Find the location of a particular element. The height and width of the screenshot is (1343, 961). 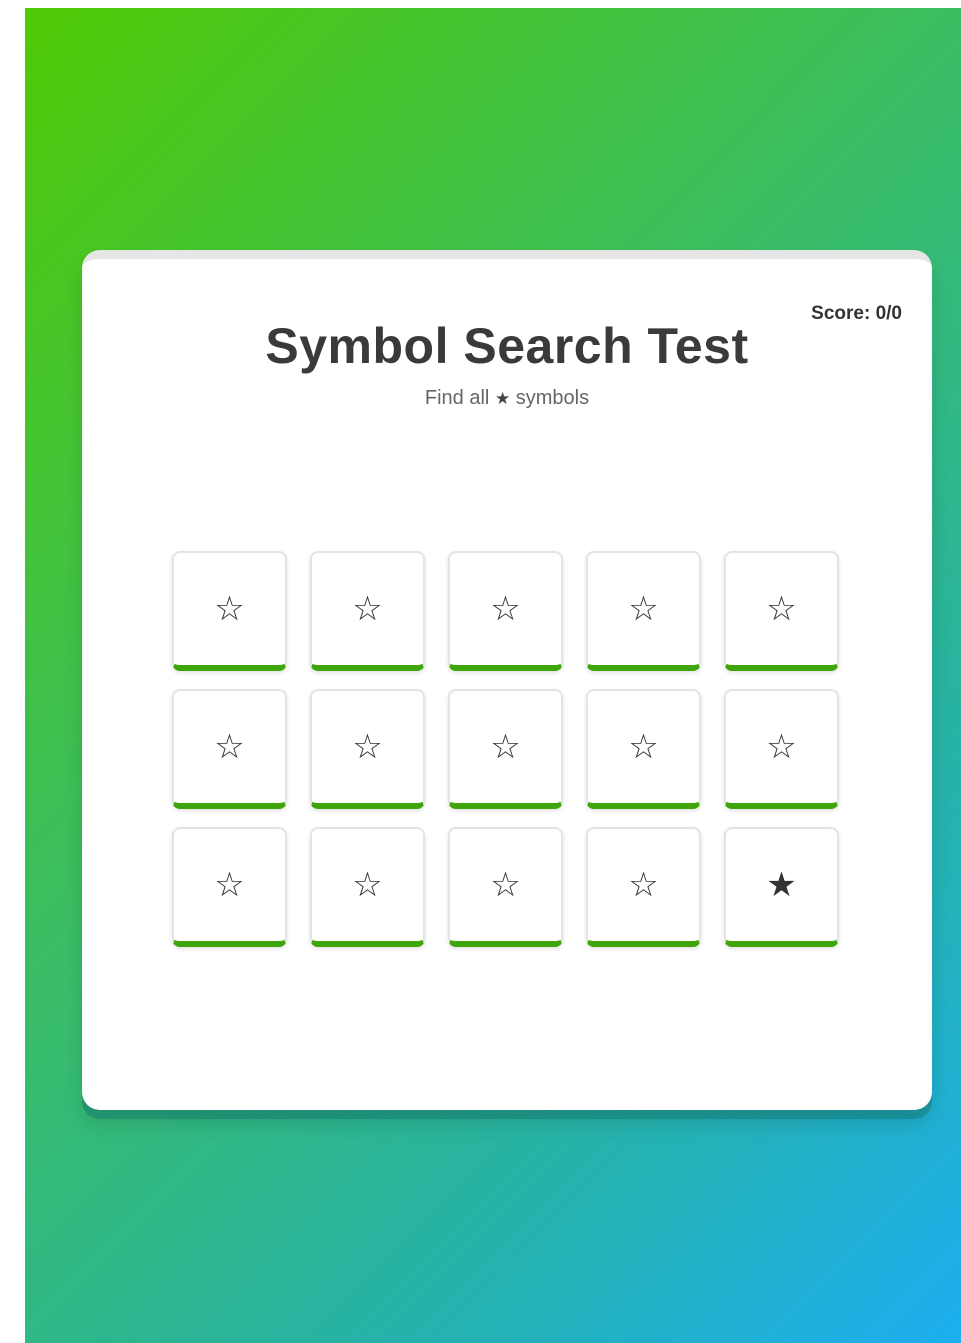

star-filled-icon: ★ is located at coordinates (781, 885).